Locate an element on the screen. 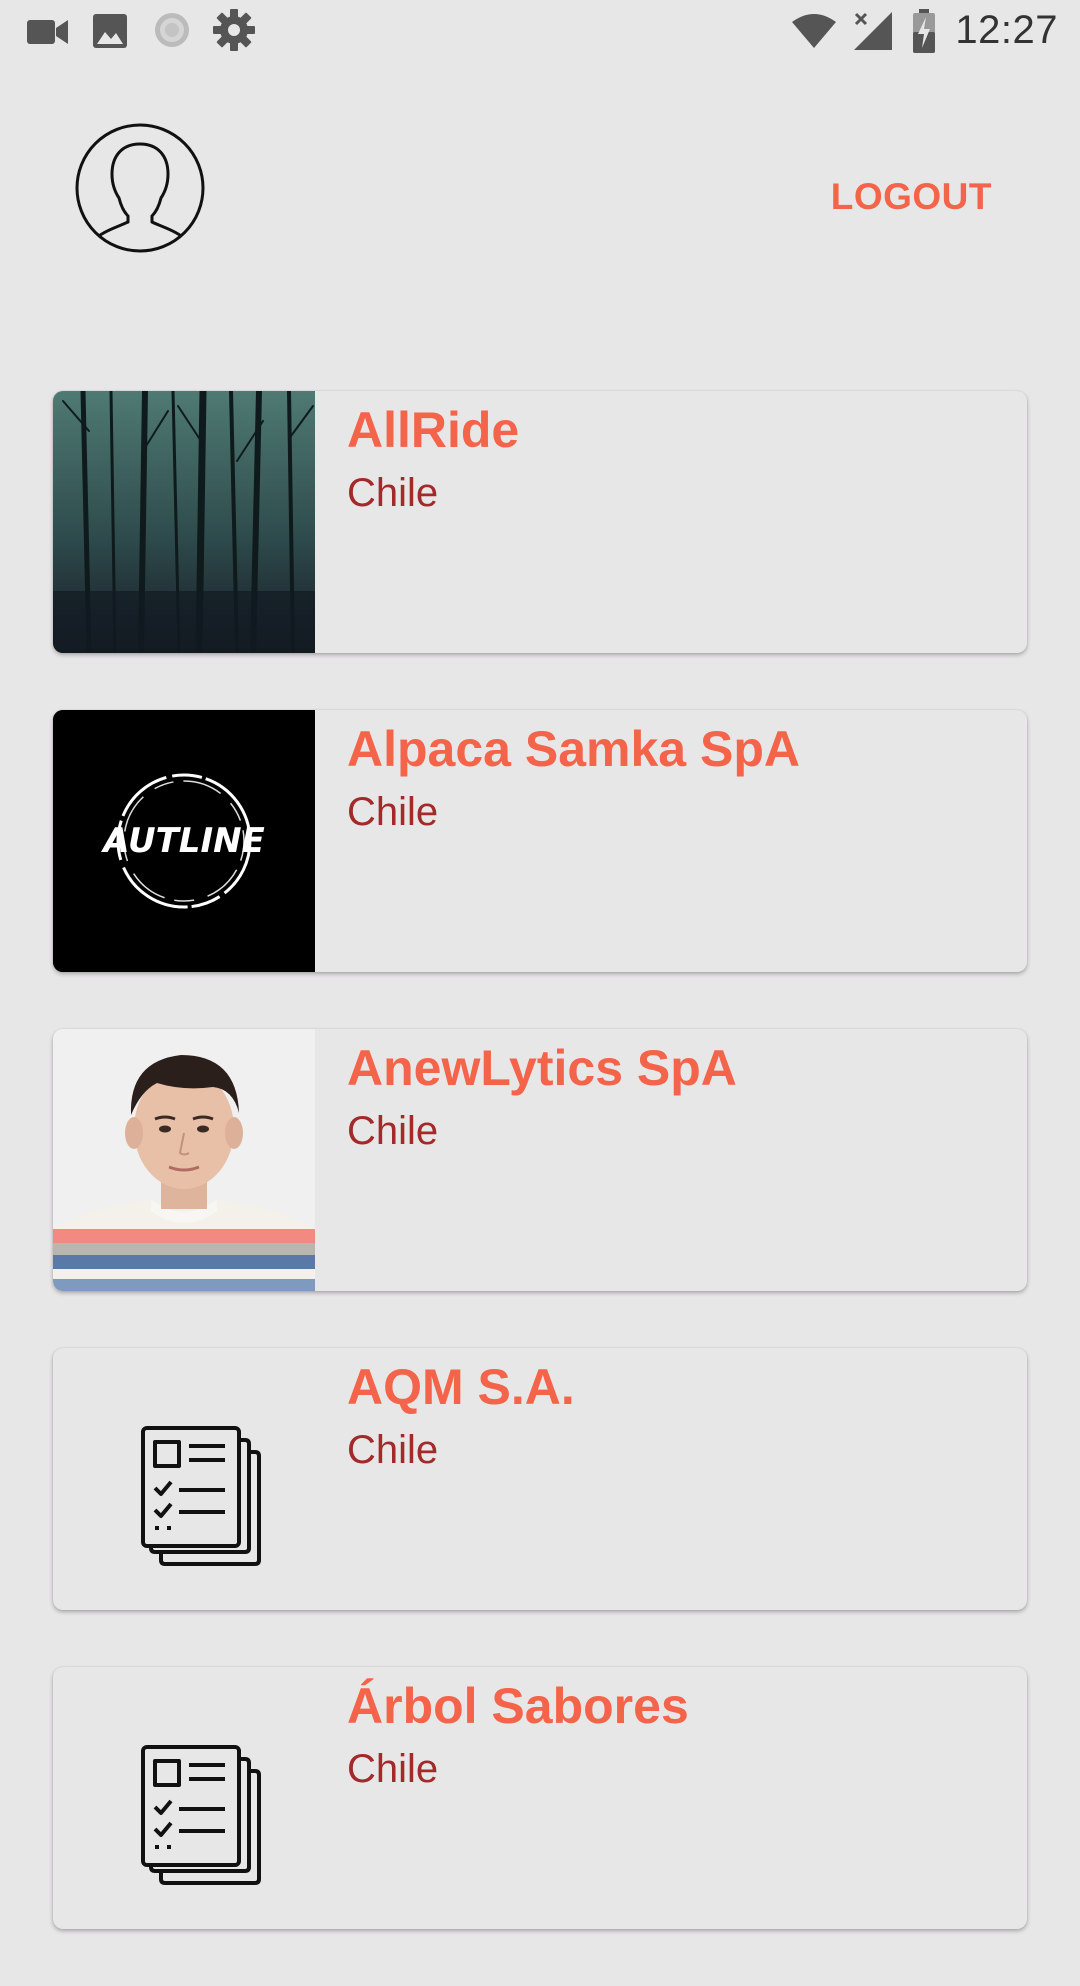  battery-charging-icon is located at coordinates (924, 31).